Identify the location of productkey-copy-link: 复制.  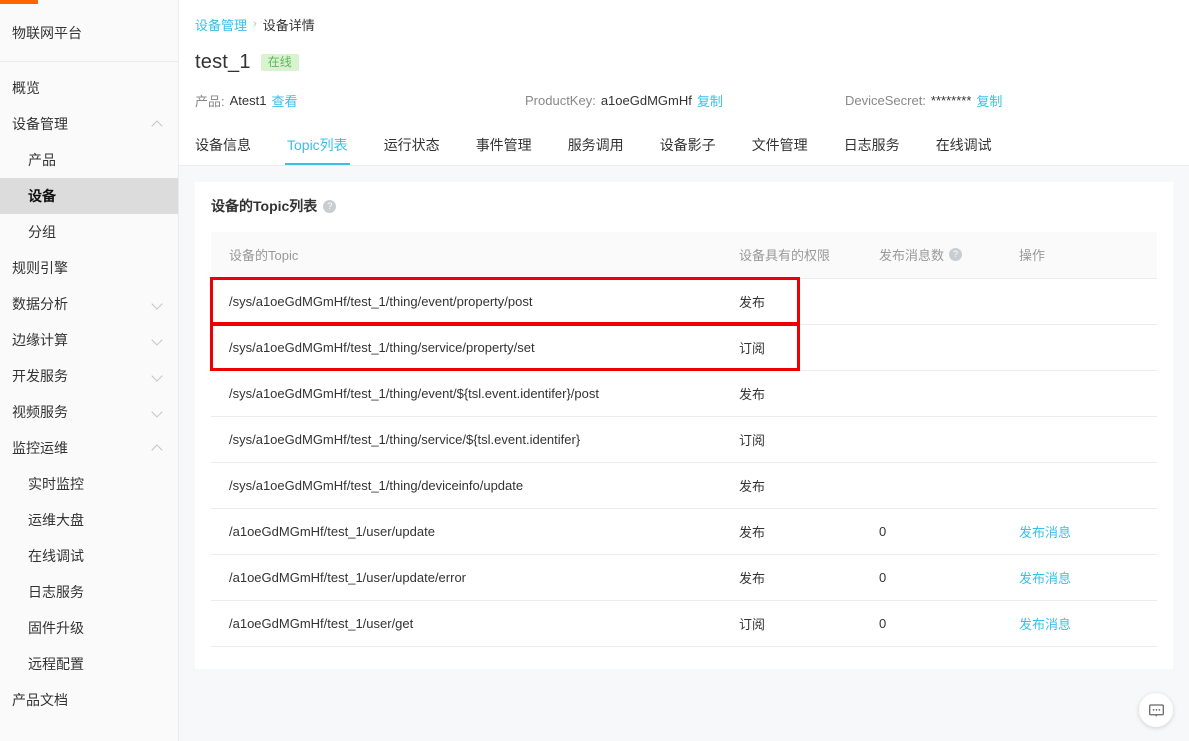
(710, 100).